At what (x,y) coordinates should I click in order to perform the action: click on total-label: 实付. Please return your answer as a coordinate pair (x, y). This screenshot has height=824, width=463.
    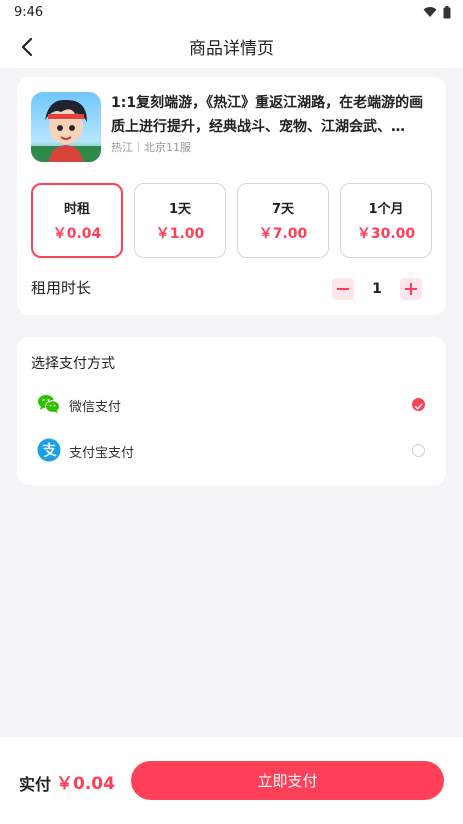
    Looking at the image, I should click on (35, 784).